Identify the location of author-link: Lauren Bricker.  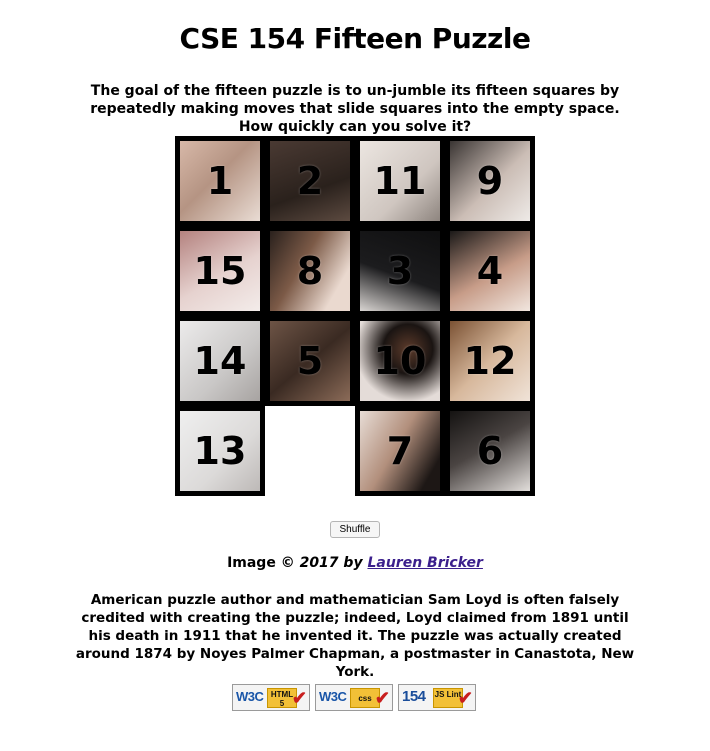
(424, 563).